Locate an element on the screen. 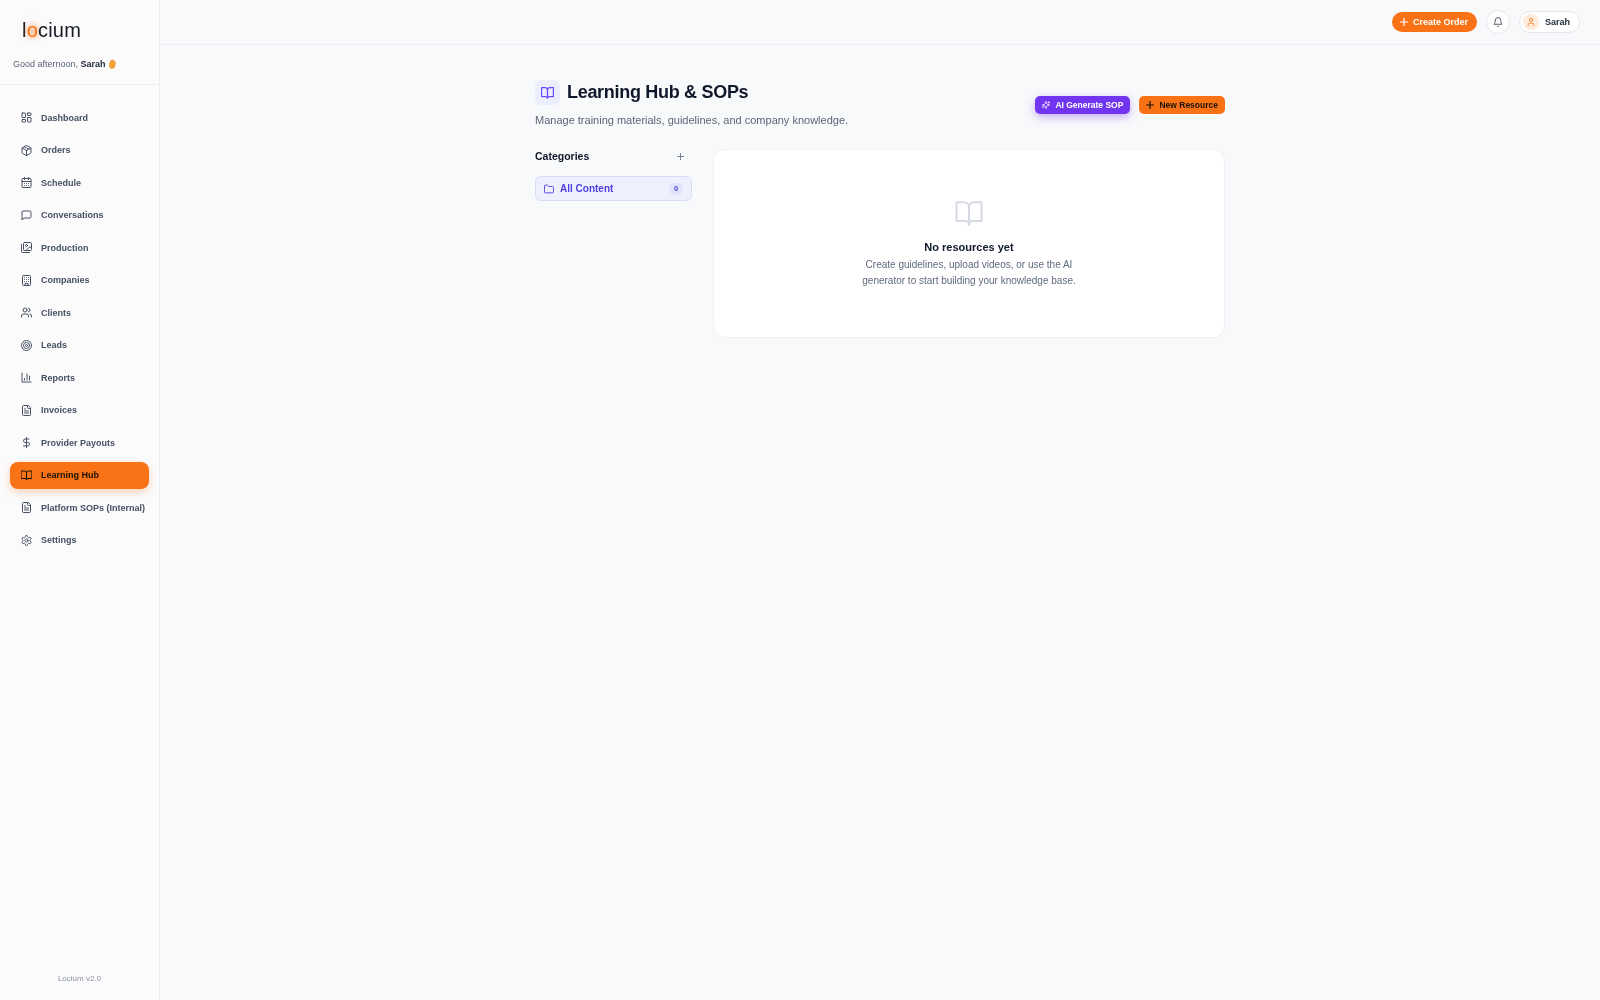  empty-state-text: Create guidelines, upload videos, or use the AI generator to start building your knowledge base. is located at coordinates (969, 273).